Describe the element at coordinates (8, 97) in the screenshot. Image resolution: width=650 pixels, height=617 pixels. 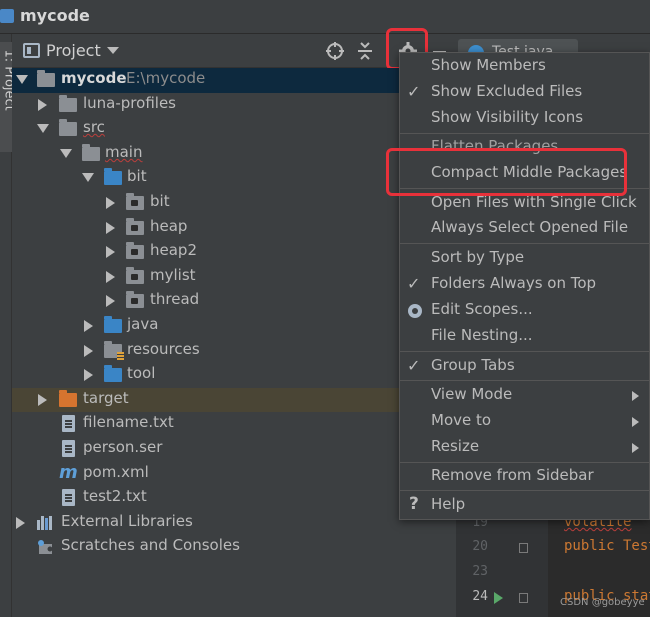
I see `project-side-tab: 1: Project` at that location.